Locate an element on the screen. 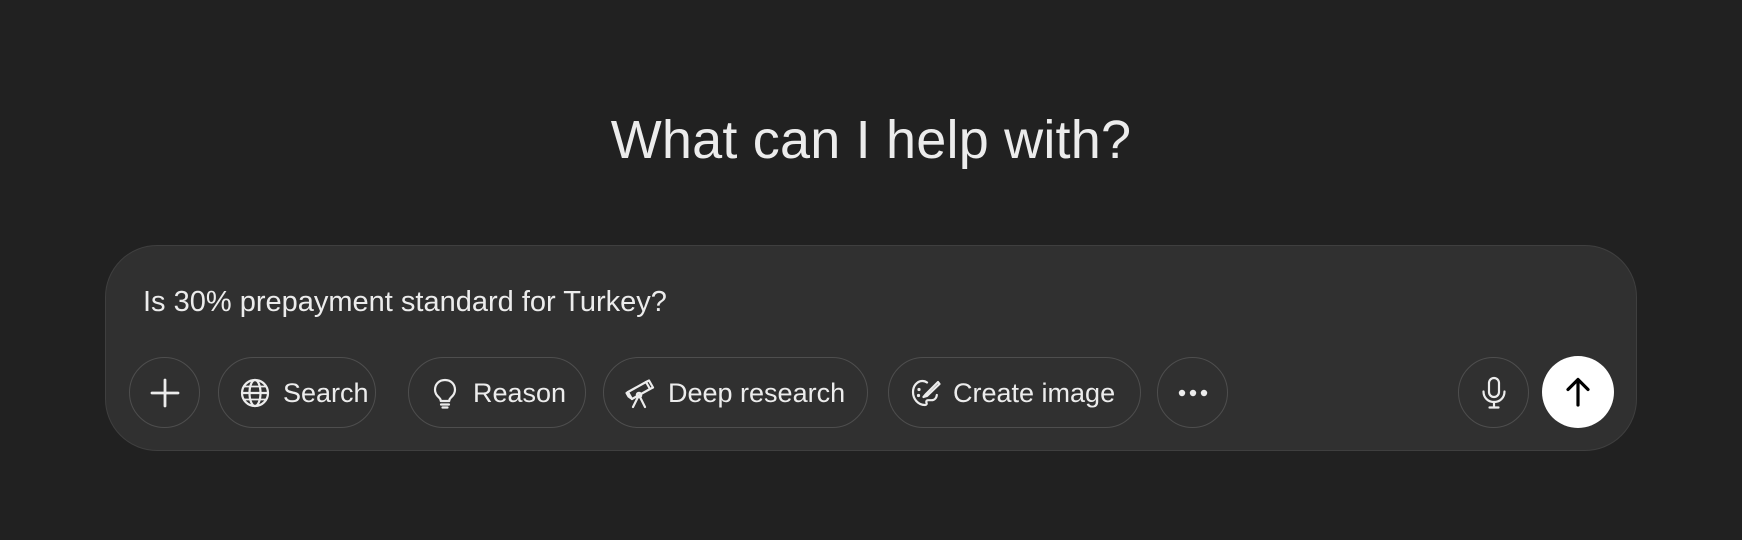 The height and width of the screenshot is (540, 1742). more-tools-button is located at coordinates (1192, 392).